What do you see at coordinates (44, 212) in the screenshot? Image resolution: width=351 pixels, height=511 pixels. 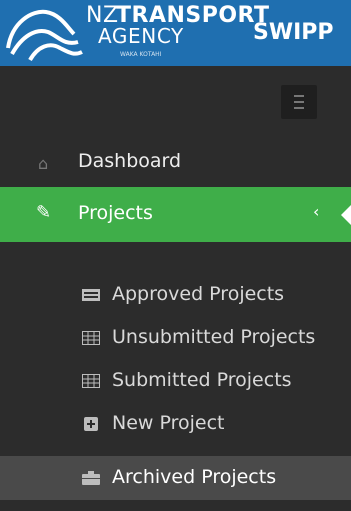 I see `edit-icon: ✎` at bounding box center [44, 212].